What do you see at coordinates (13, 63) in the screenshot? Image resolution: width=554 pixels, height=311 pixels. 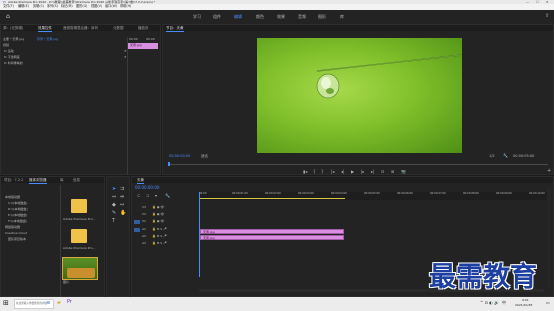 I see `effect-time-remap: fx 时间重映射` at bounding box center [13, 63].